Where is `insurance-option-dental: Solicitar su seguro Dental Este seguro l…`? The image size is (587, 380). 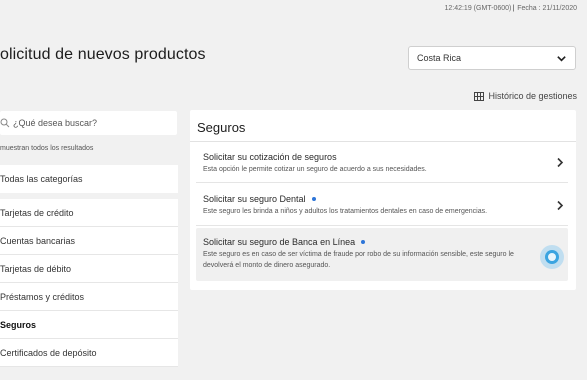 insurance-option-dental: Solicitar su seguro Dental Este seguro l… is located at coordinates (382, 205).